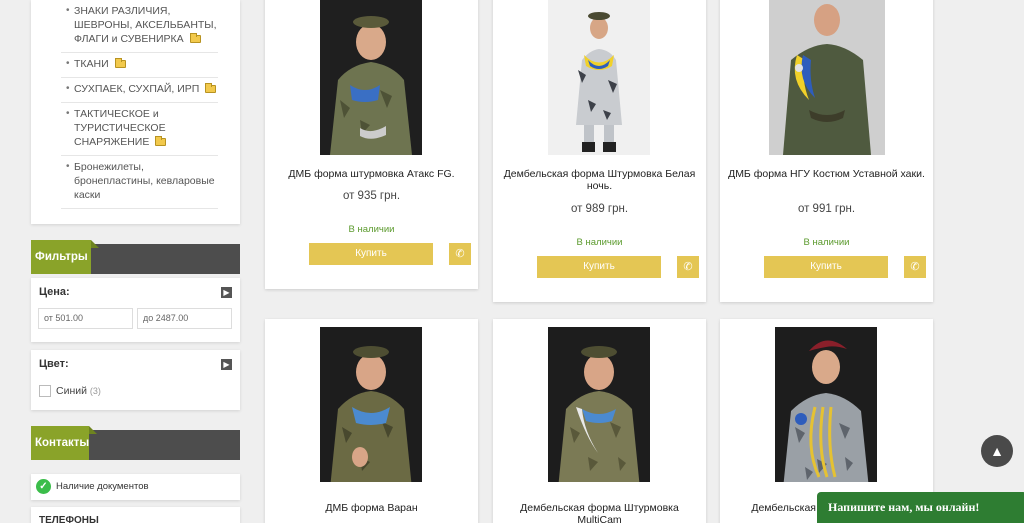 The height and width of the screenshot is (523, 1024). Describe the element at coordinates (371, 174) in the screenshot. I see `product-title: ДМБ форма штурмовка Атакс FG.` at that location.